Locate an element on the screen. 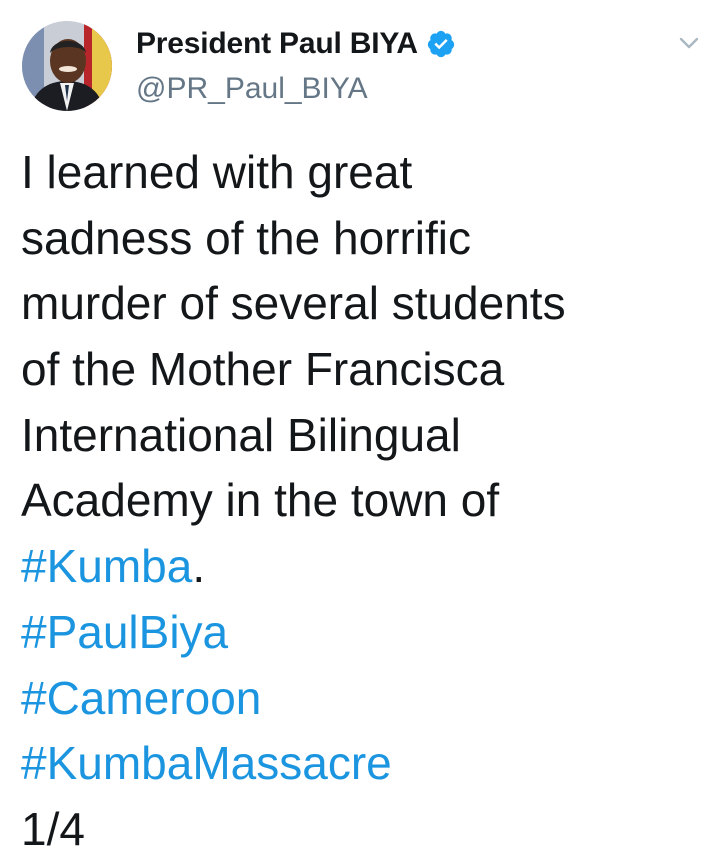 The height and width of the screenshot is (867, 720). tweet-text-line: murder of several students is located at coordinates (293, 303).